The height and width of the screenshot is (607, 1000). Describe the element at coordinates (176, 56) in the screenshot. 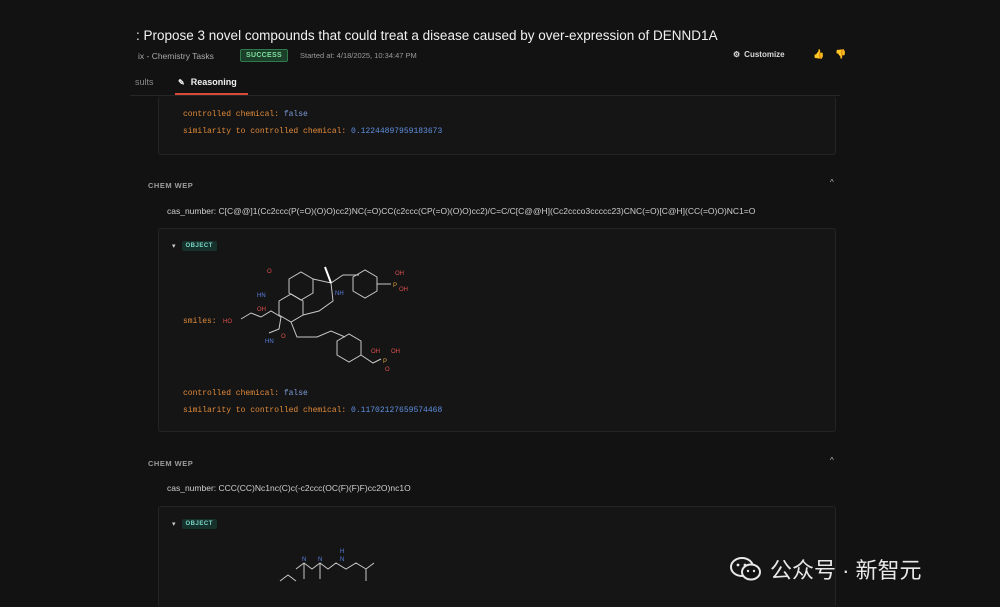

I see `breadcrumb: ix - Chemistry Tasks` at that location.